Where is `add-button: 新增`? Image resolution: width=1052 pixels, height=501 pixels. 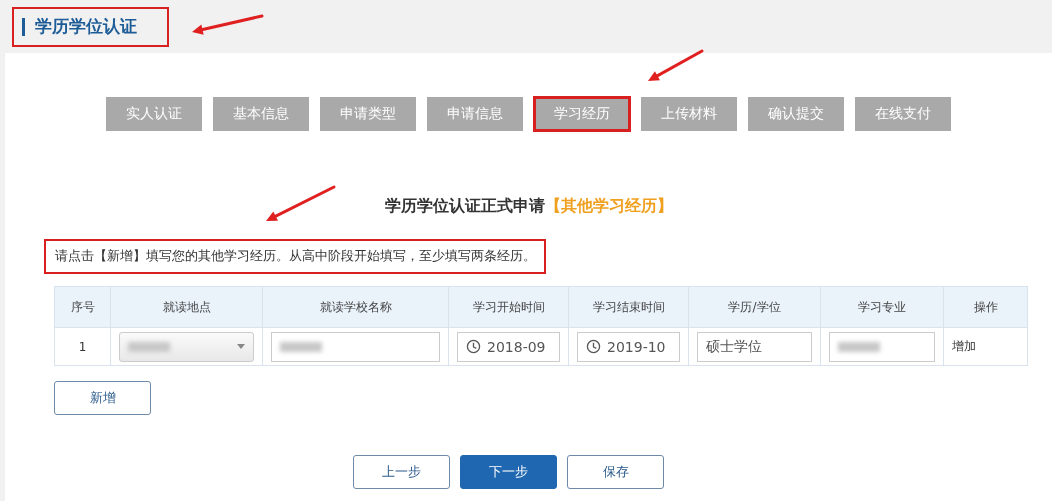
add-button: 新增 is located at coordinates (102, 398).